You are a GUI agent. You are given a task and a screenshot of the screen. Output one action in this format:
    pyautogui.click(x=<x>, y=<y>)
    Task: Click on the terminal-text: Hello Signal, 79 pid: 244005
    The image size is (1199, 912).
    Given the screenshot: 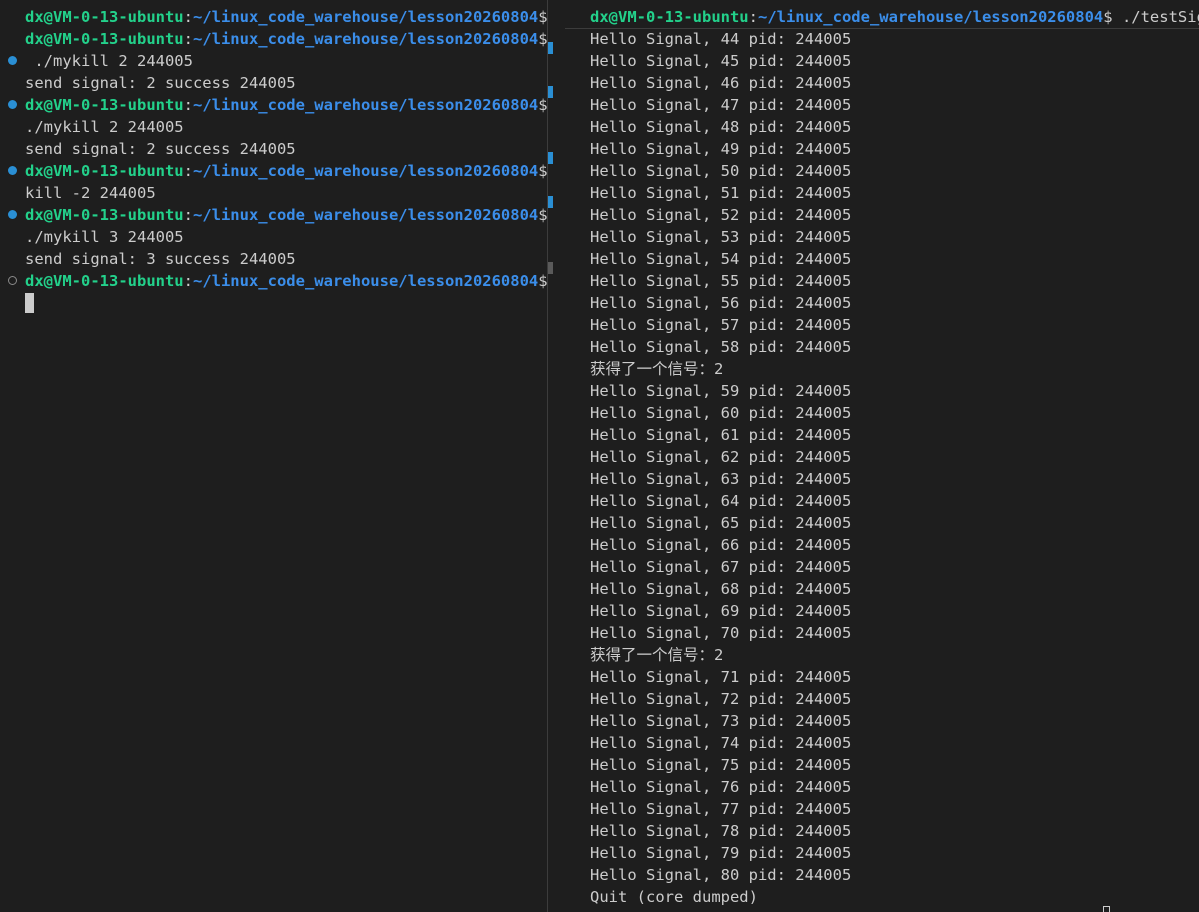 What is the action you would take?
    pyautogui.click(x=721, y=853)
    